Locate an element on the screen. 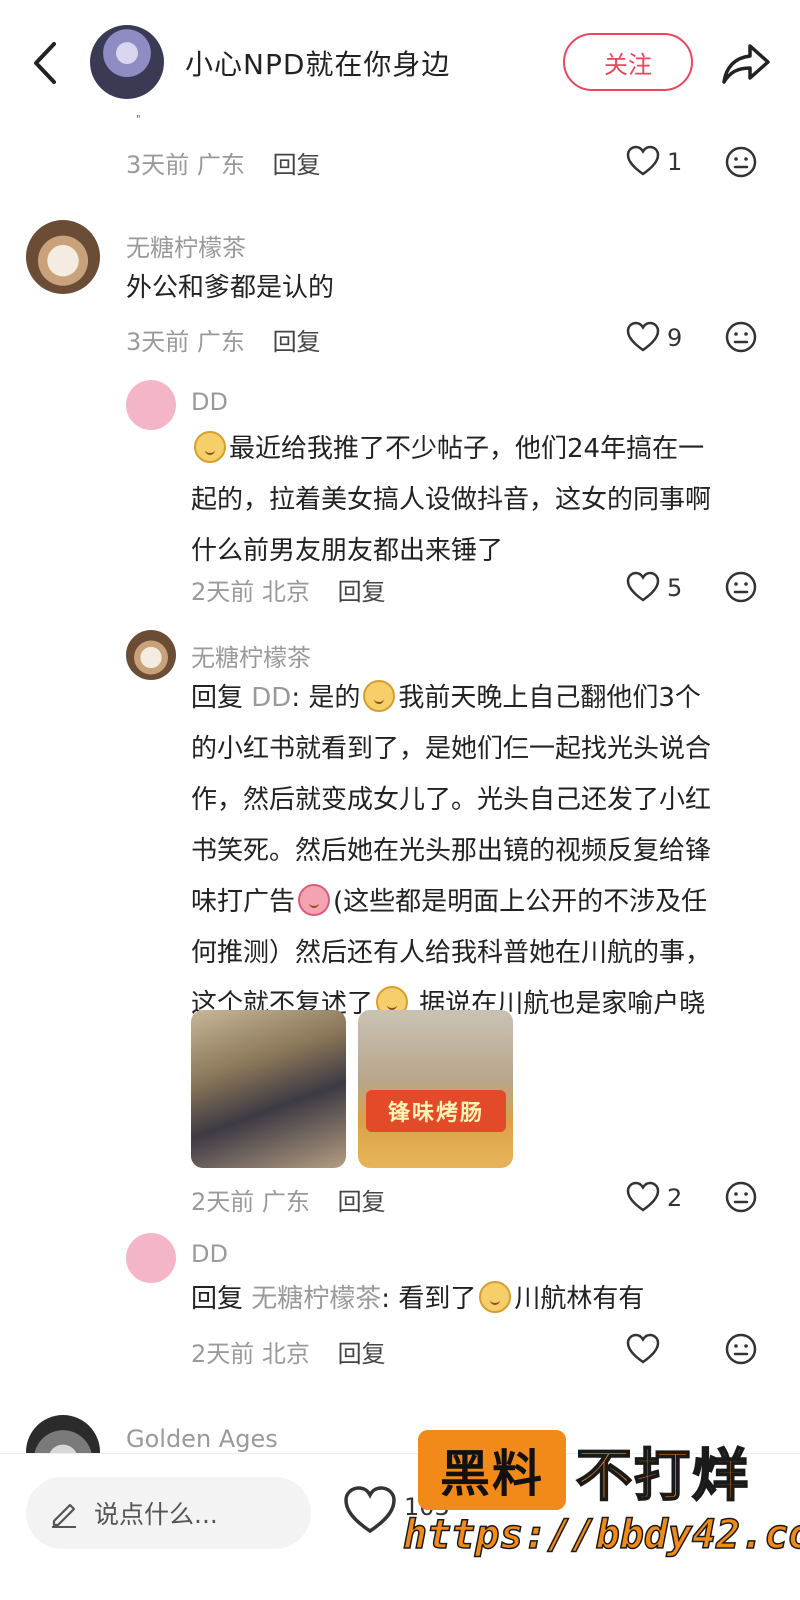 The height and width of the screenshot is (1600, 800). mention-link: DD is located at coordinates (271, 698).